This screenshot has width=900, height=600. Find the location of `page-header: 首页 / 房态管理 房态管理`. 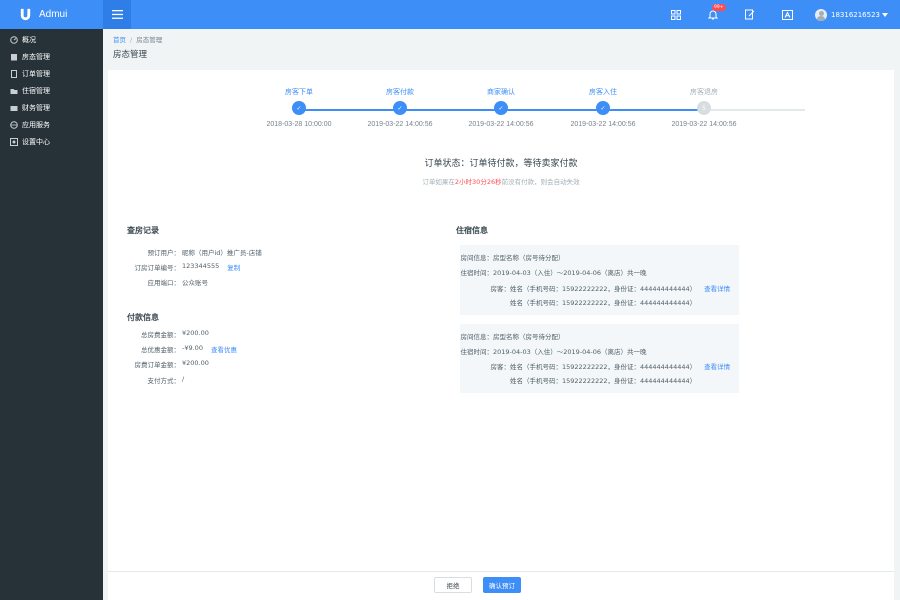

page-header: 首页 / 房态管理 房态管理 is located at coordinates (501, 47).